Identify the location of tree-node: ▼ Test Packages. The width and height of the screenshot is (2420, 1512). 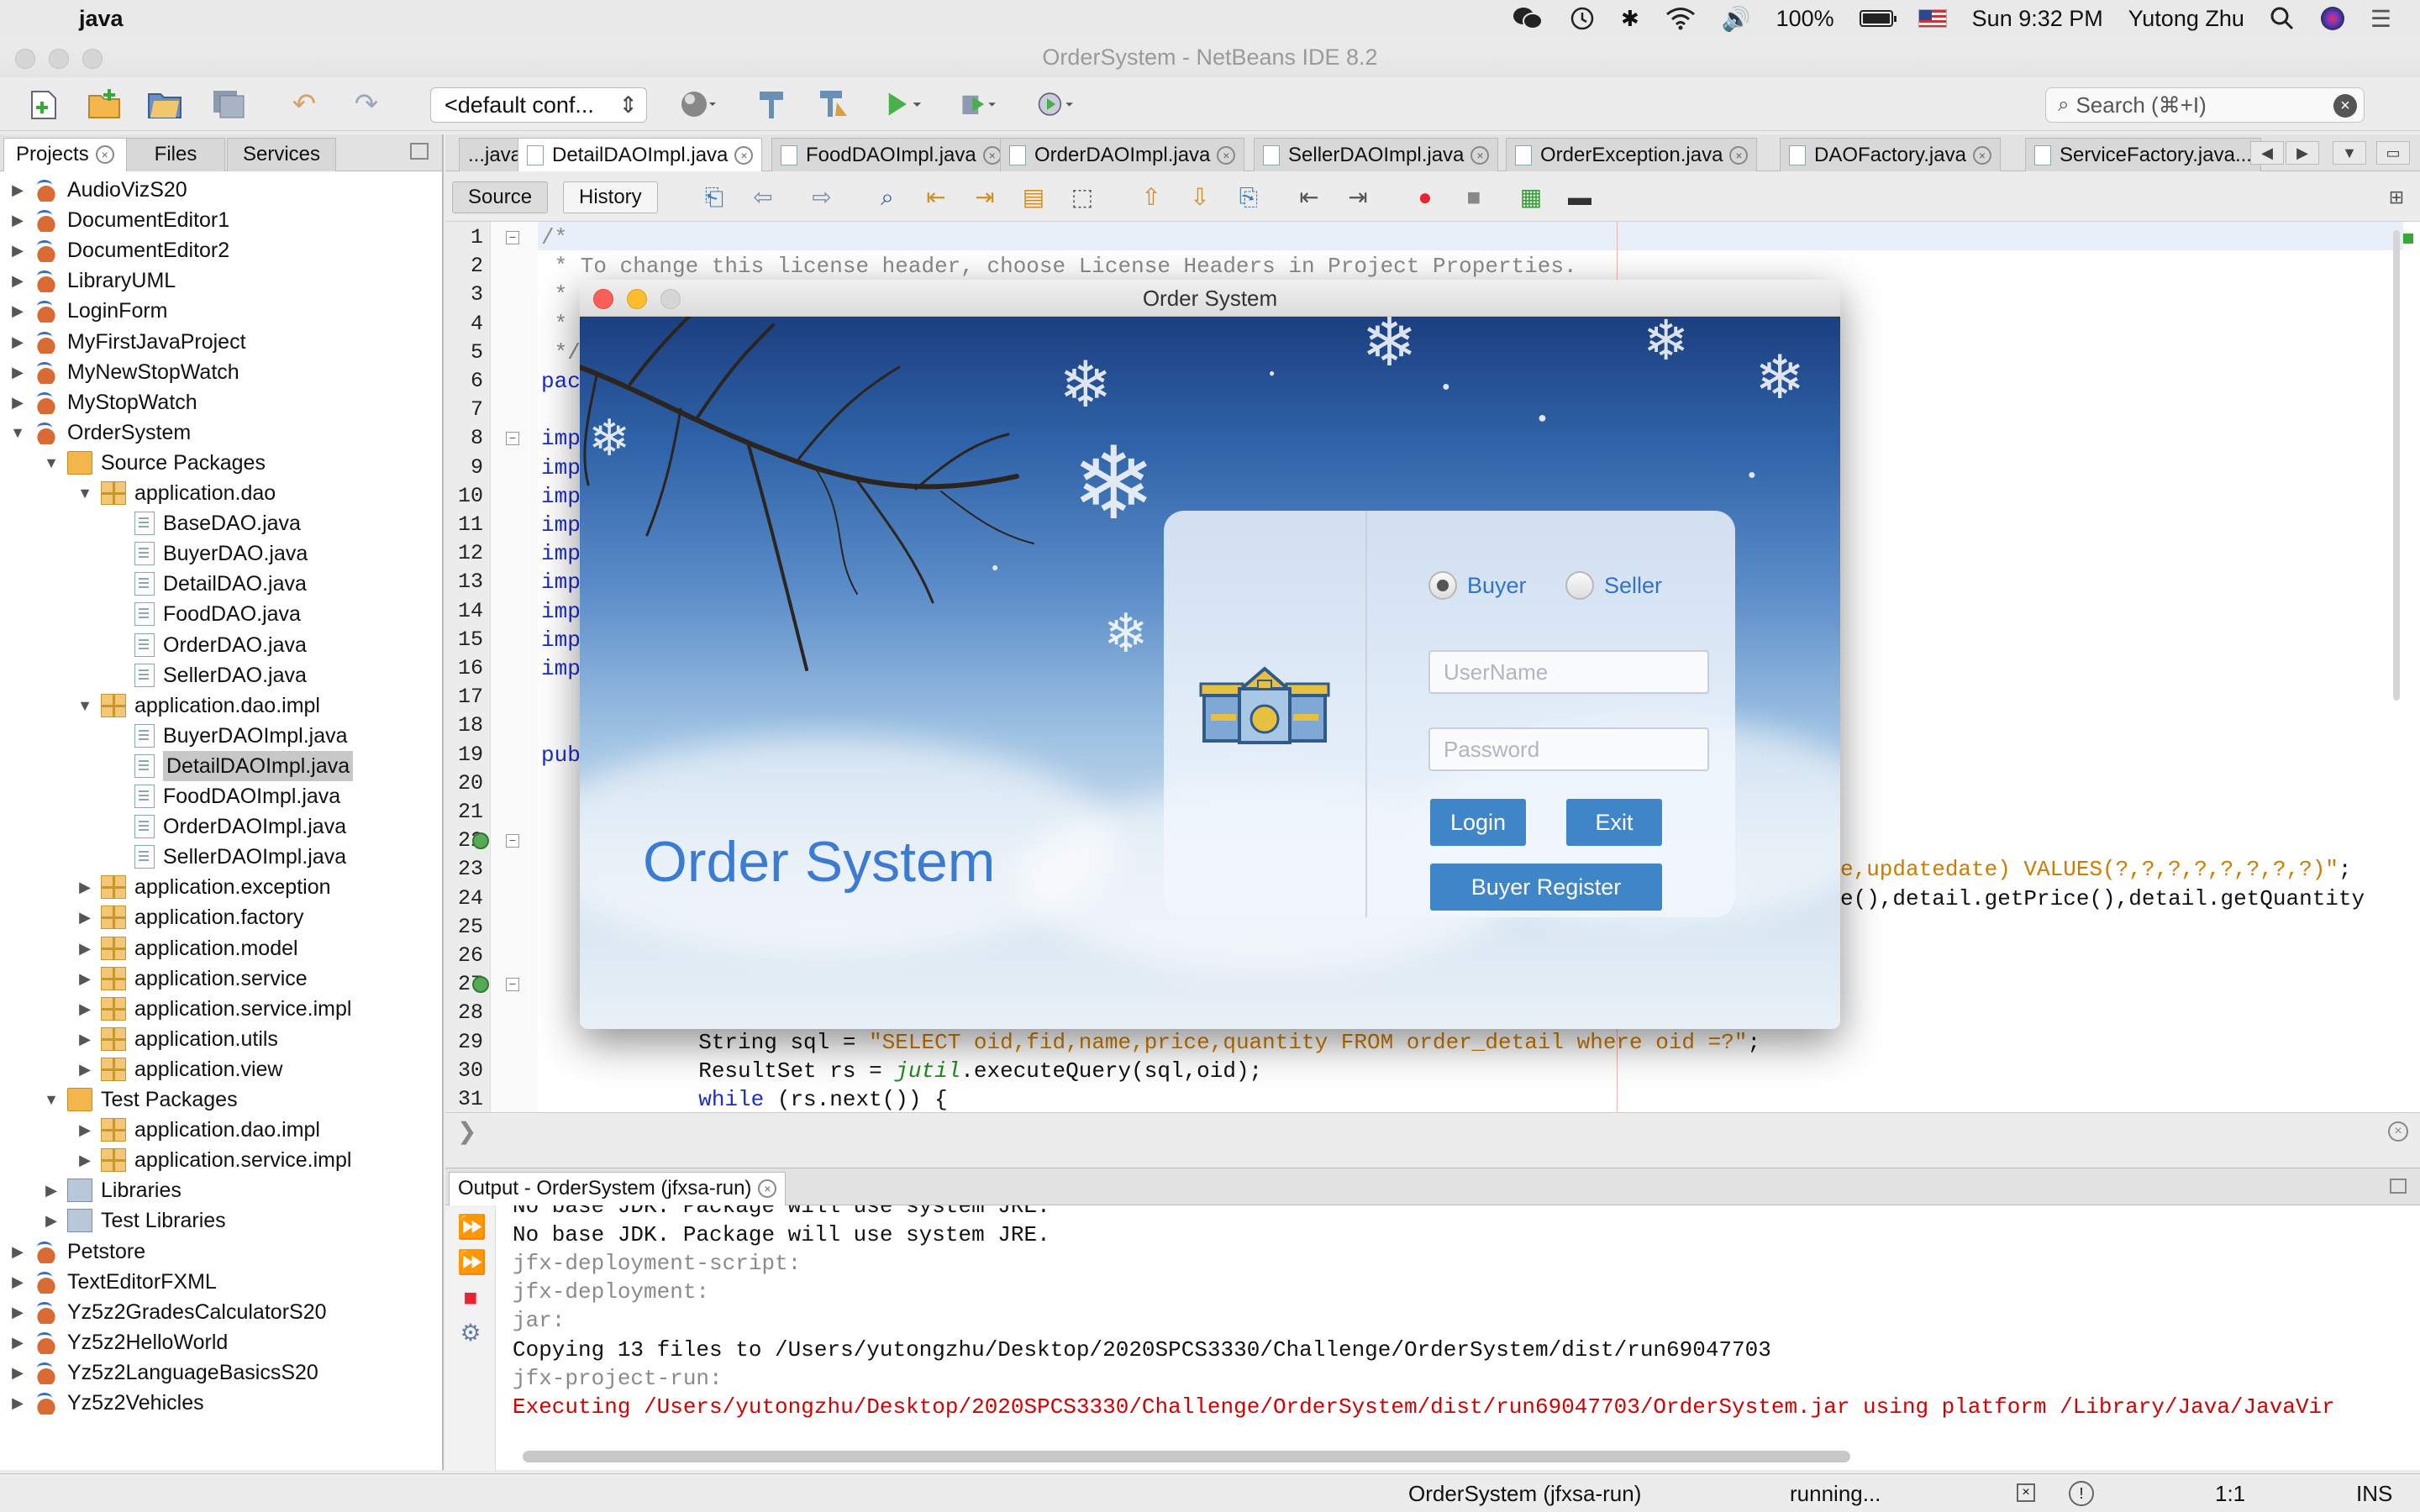
(140, 1099).